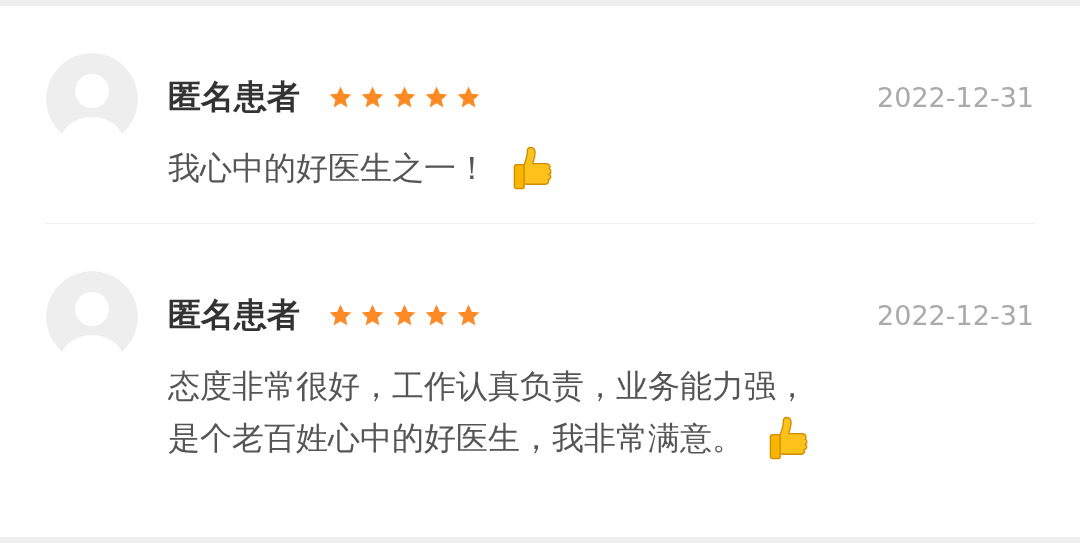 This screenshot has height=543, width=1080. Describe the element at coordinates (328, 168) in the screenshot. I see `review-text: 我心中的好医生之一！` at that location.